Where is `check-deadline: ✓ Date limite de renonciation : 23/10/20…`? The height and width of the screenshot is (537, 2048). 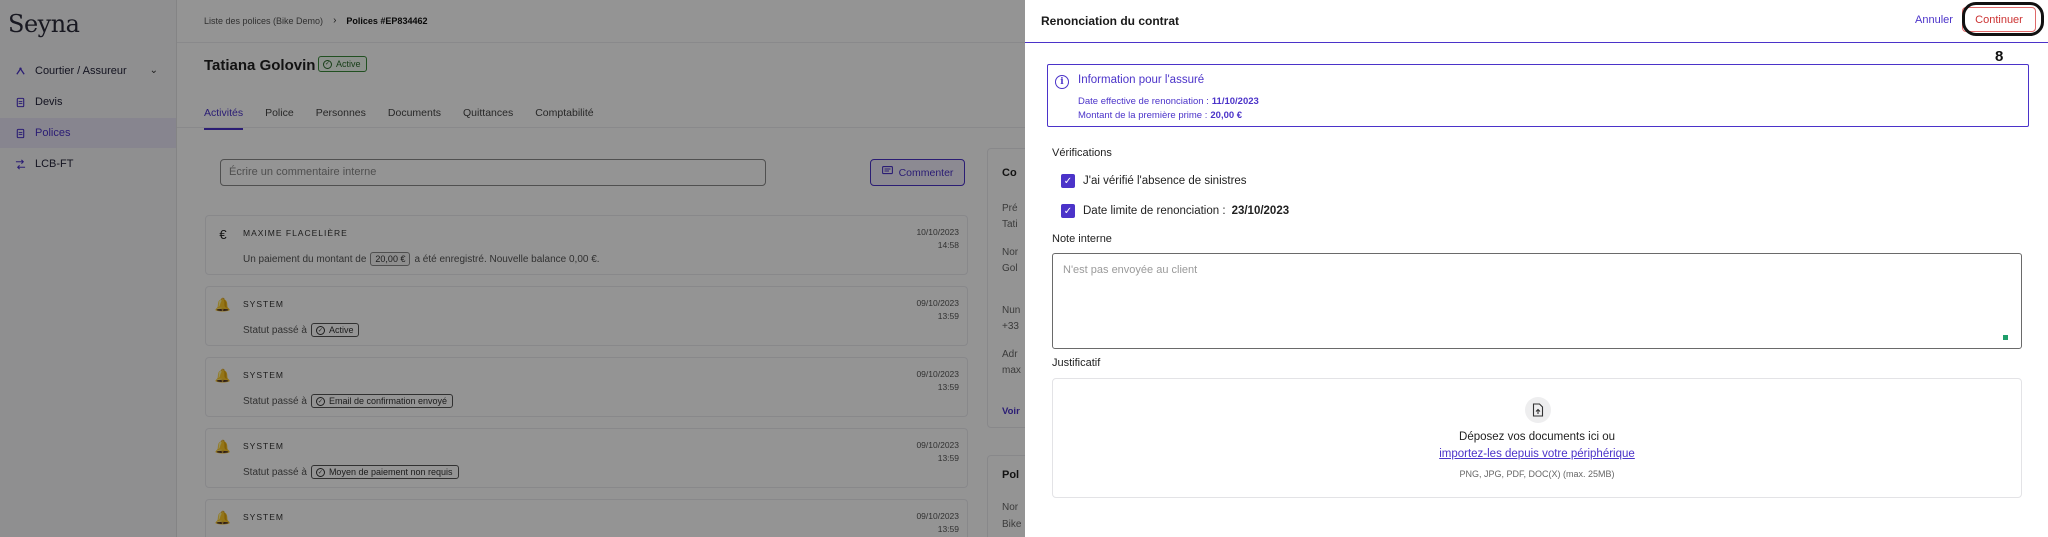 check-deadline: ✓ Date limite de renonciation : 23/10/20… is located at coordinates (1175, 211).